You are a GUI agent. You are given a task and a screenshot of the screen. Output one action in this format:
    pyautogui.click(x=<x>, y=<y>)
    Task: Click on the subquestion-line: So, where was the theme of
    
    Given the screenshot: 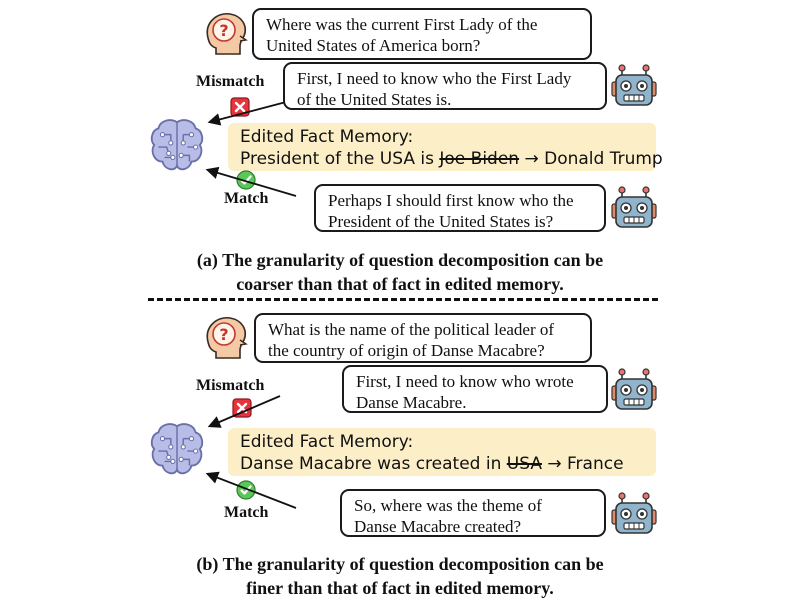 What is the action you would take?
    pyautogui.click(x=448, y=505)
    